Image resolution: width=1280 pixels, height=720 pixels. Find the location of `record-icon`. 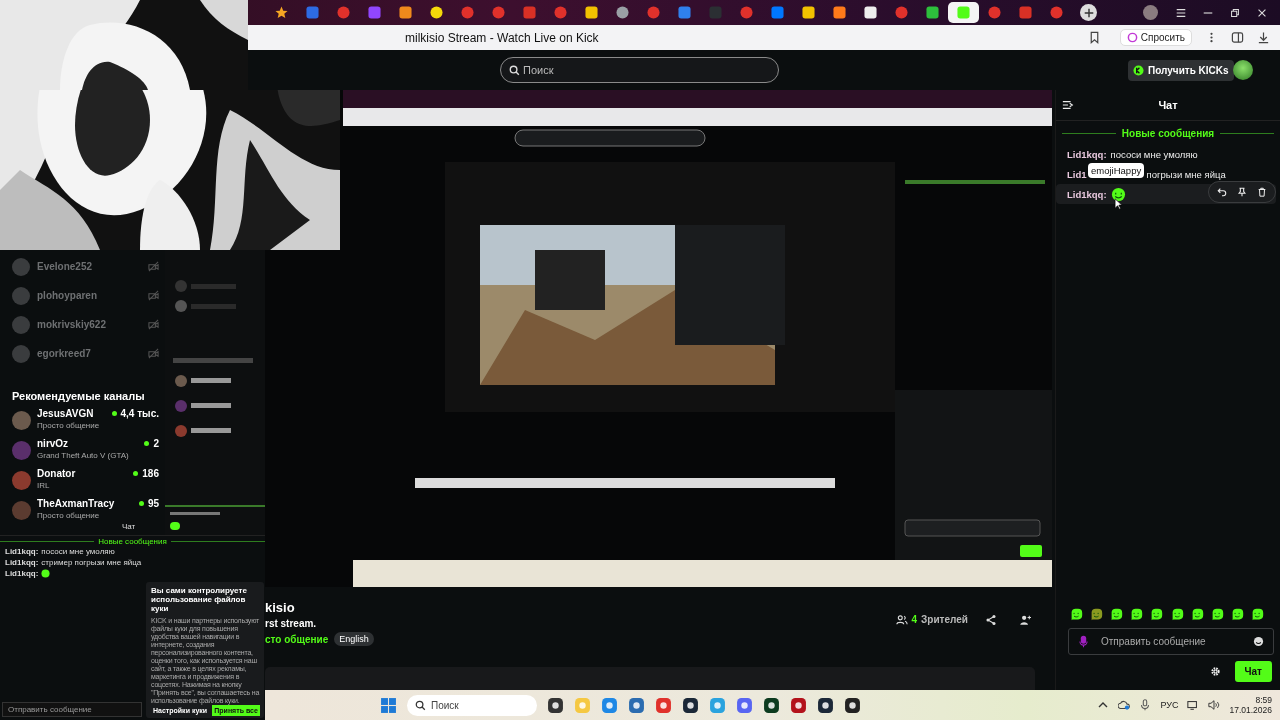

record-icon is located at coordinates (852, 705).